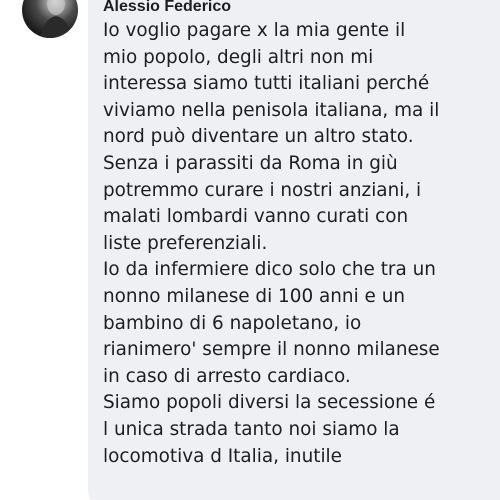  What do you see at coordinates (227, 376) in the screenshot?
I see `comment-line: in caso di arresto cardiaco.` at bounding box center [227, 376].